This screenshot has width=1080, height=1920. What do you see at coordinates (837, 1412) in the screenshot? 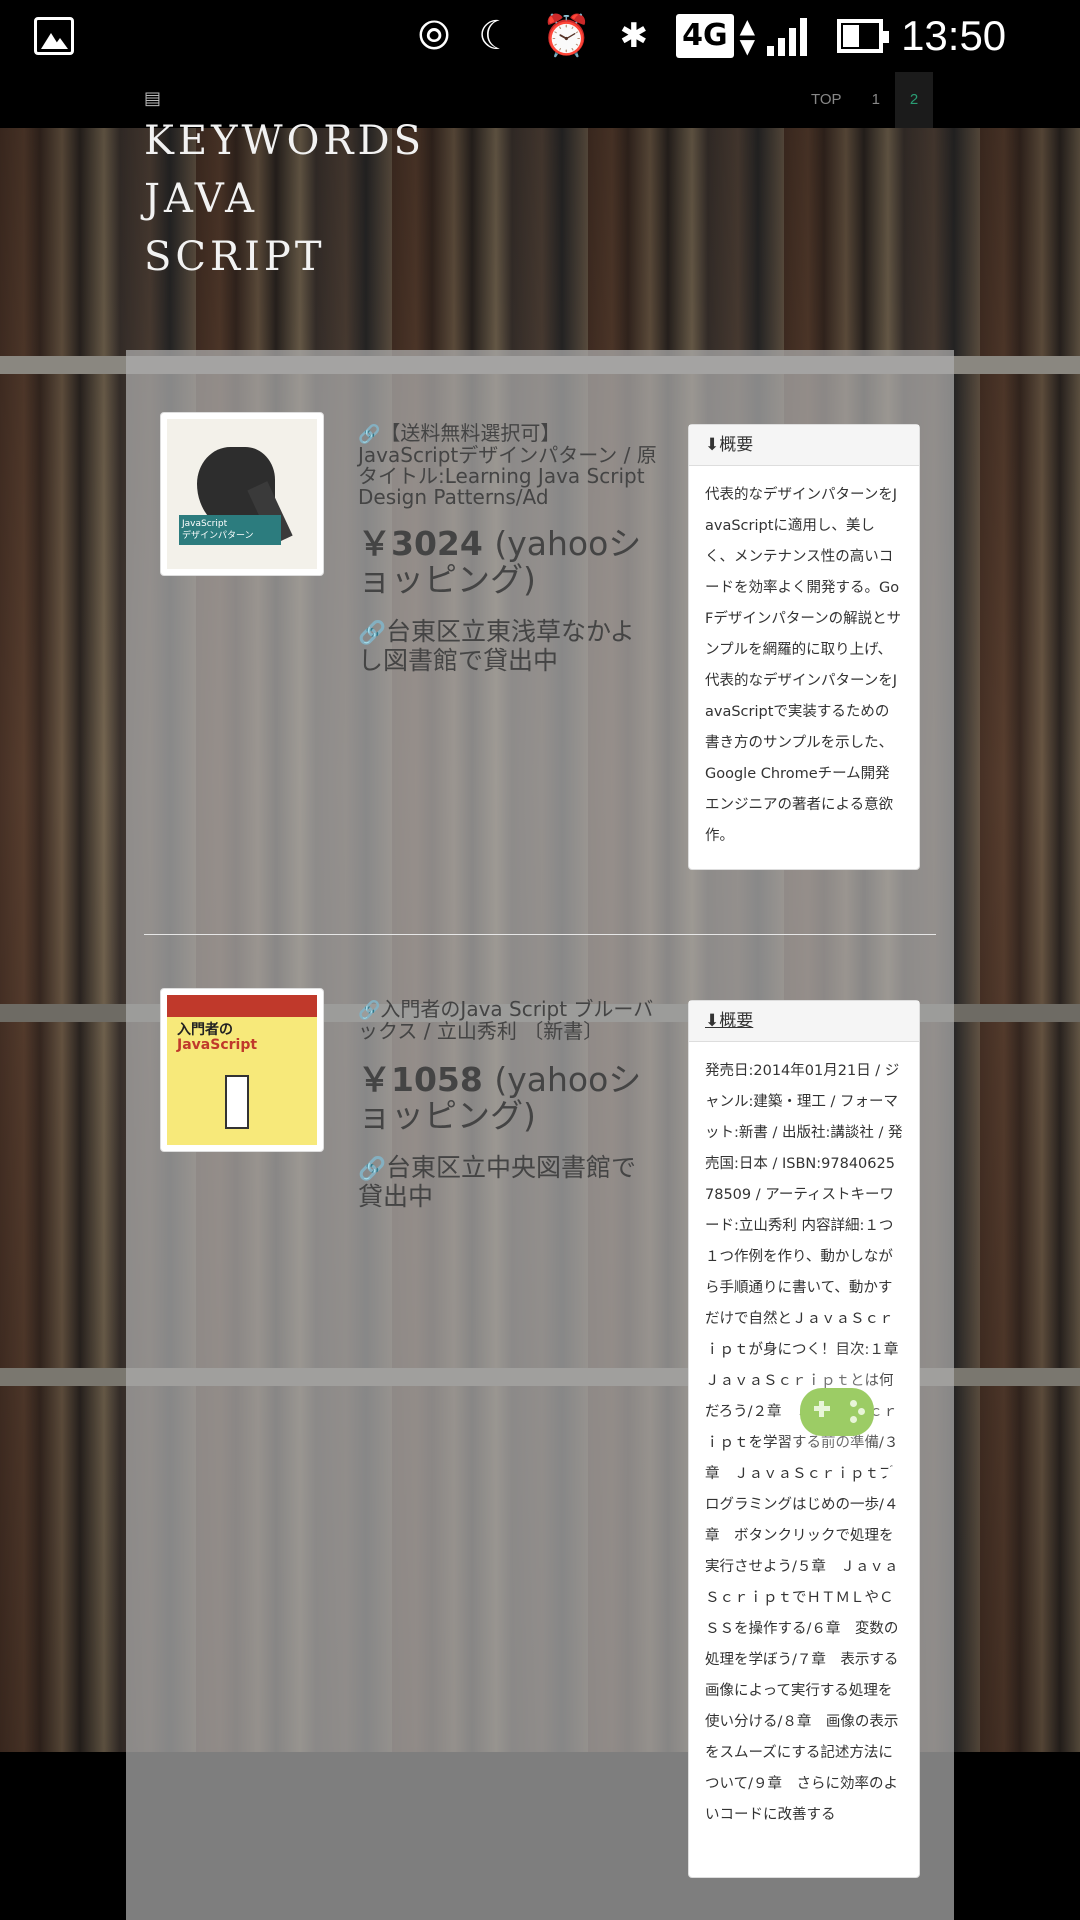
I see `gamepad-icon` at bounding box center [837, 1412].